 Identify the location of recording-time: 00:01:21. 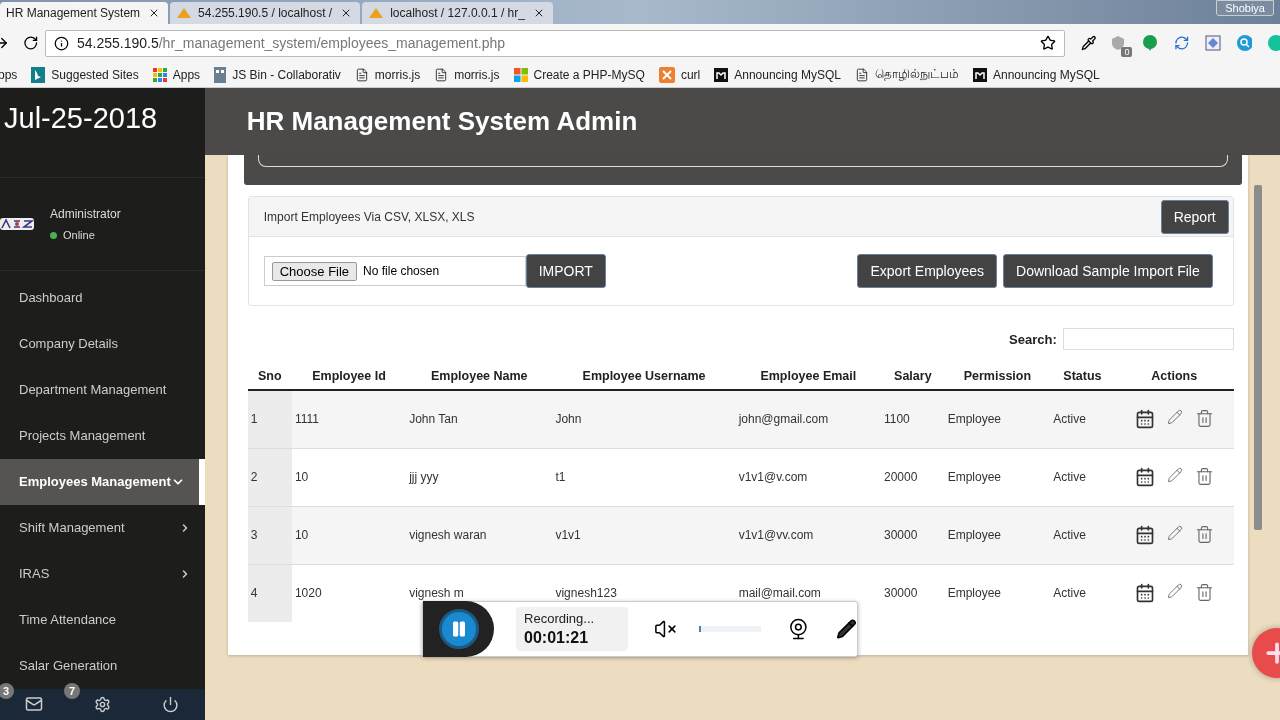
(557, 638).